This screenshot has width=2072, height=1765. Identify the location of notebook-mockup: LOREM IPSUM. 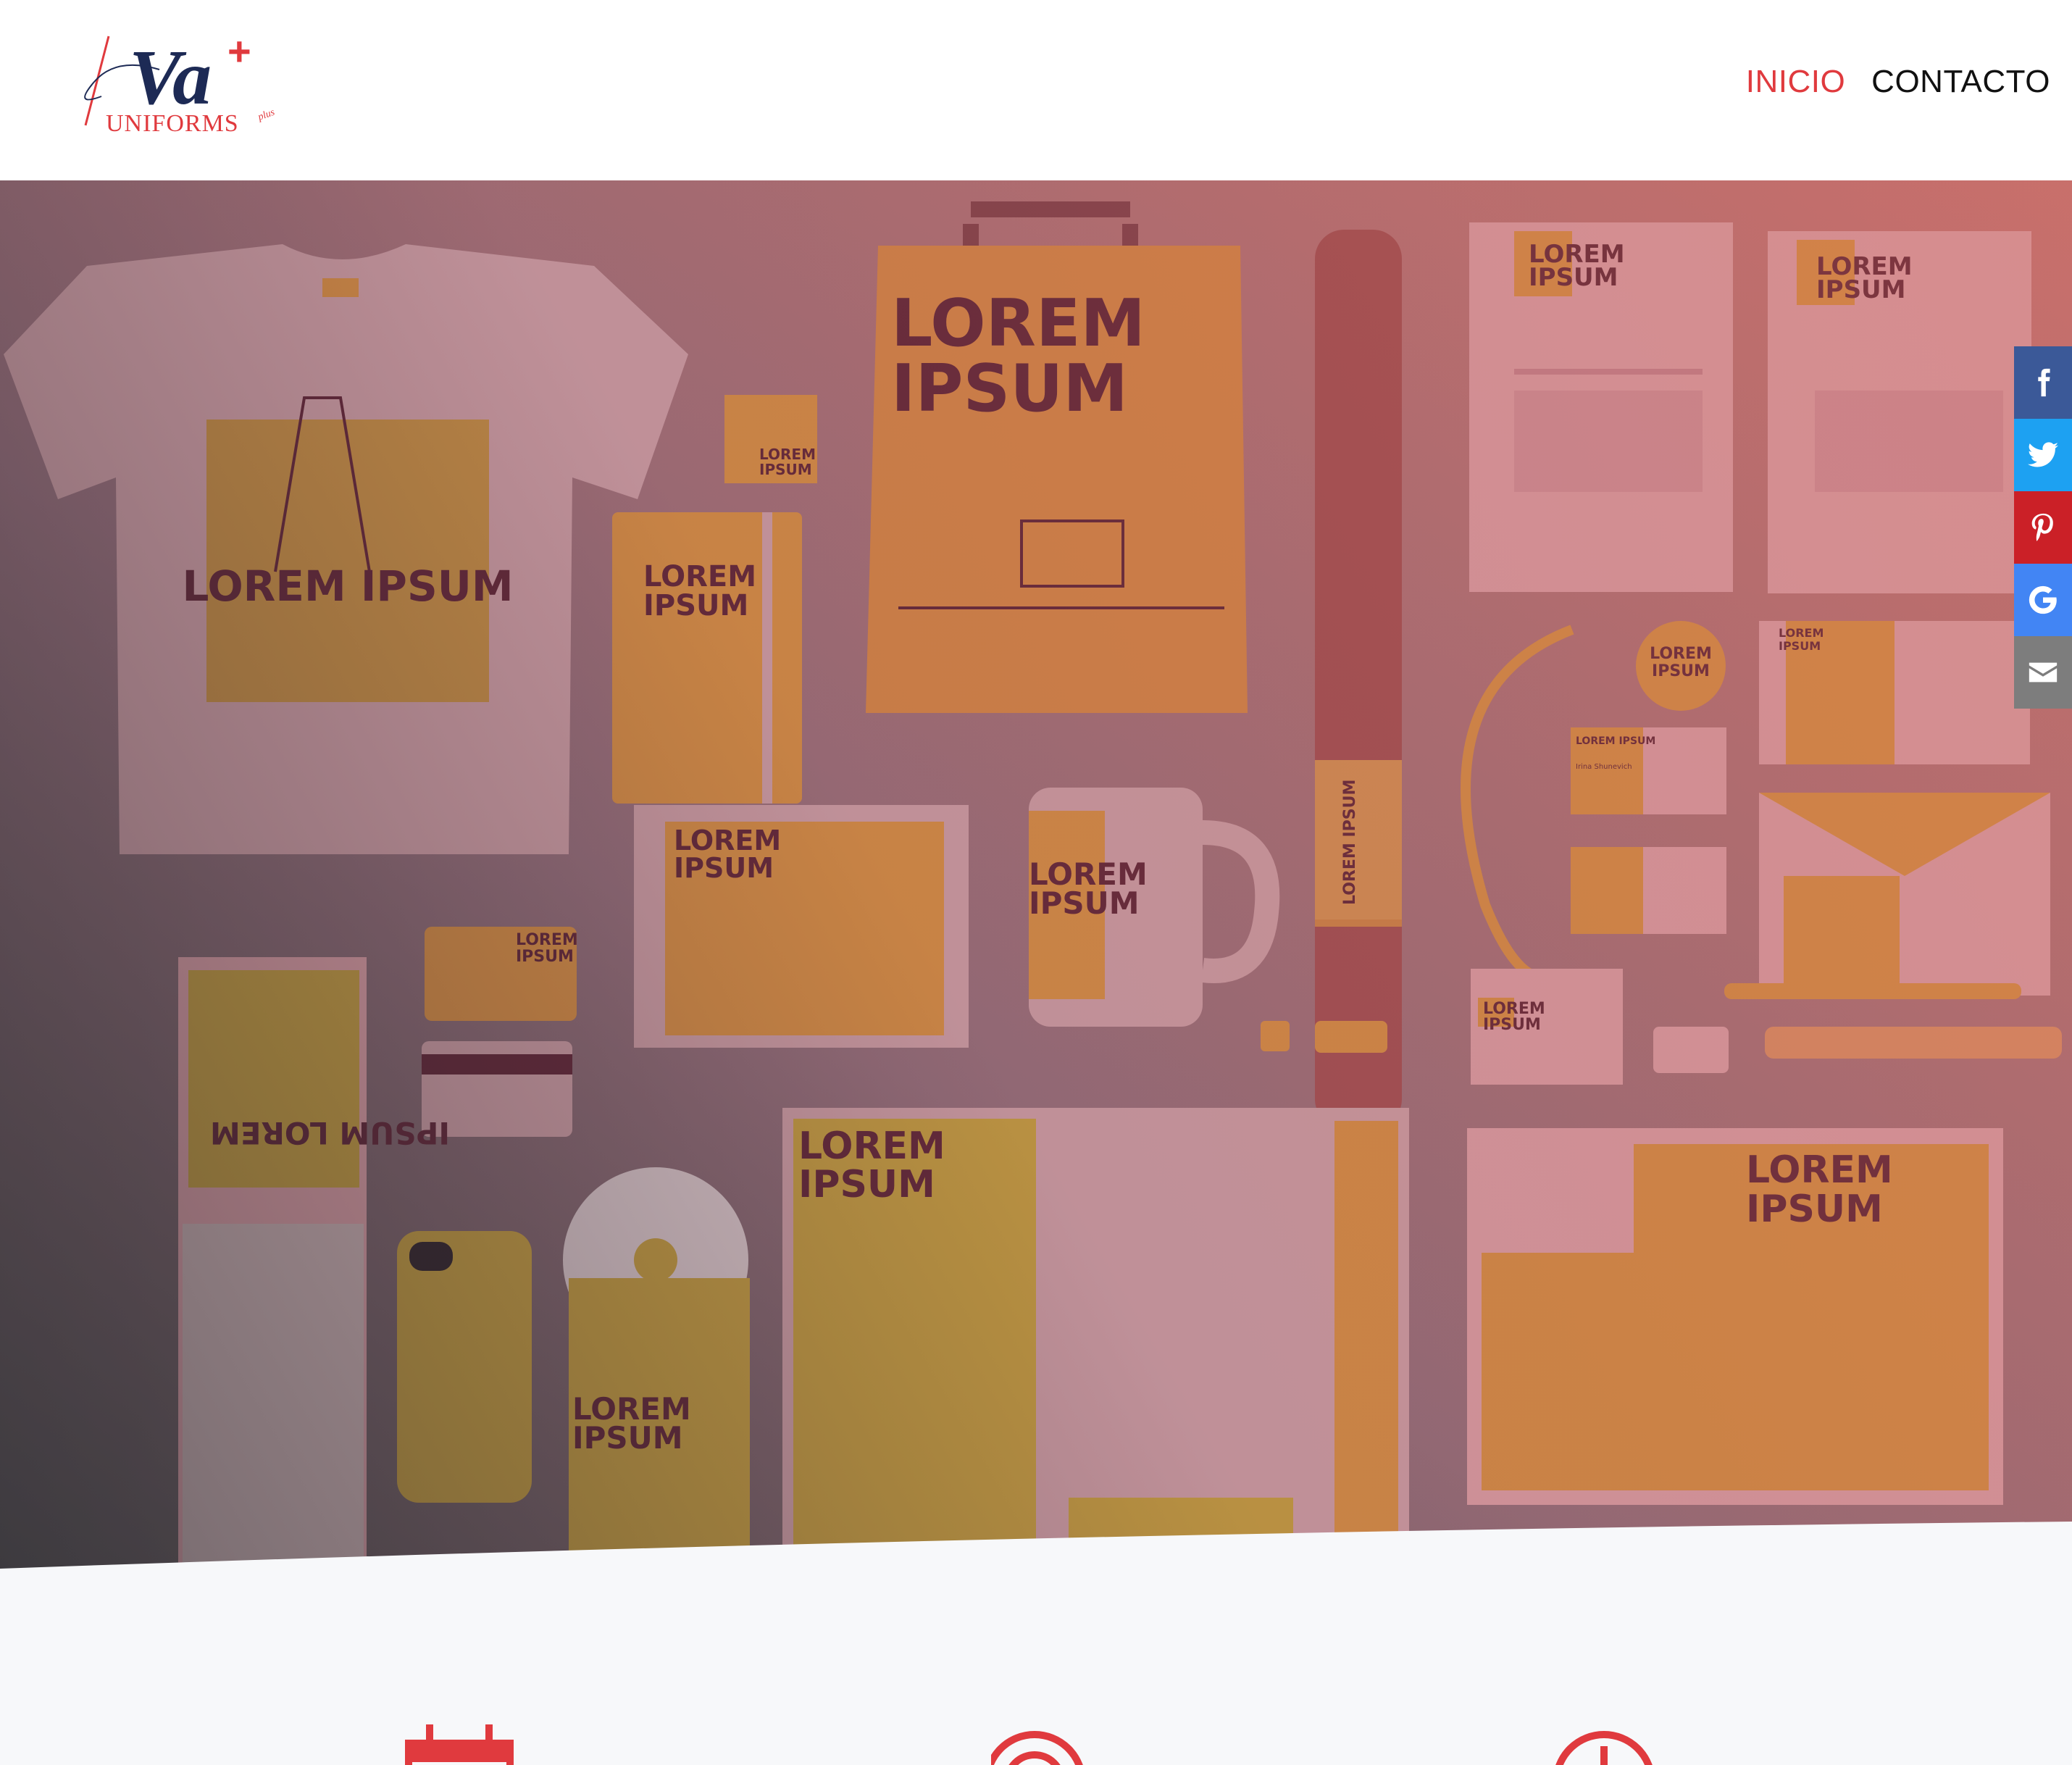
(707, 658).